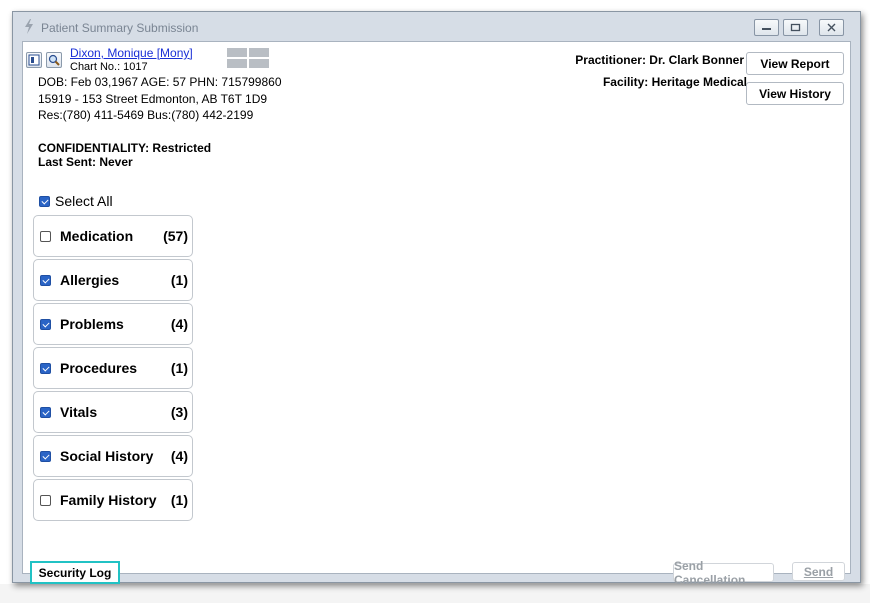 The height and width of the screenshot is (603, 870). I want to click on id-card-icon, so click(34, 60).